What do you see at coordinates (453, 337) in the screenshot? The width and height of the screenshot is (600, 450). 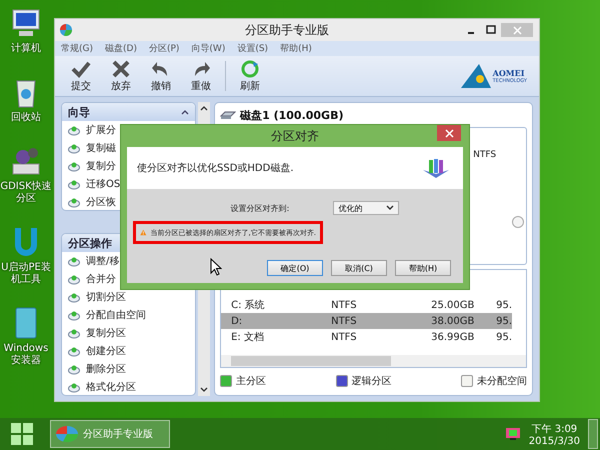 I see `table-cell-text: 36.99GB` at bounding box center [453, 337].